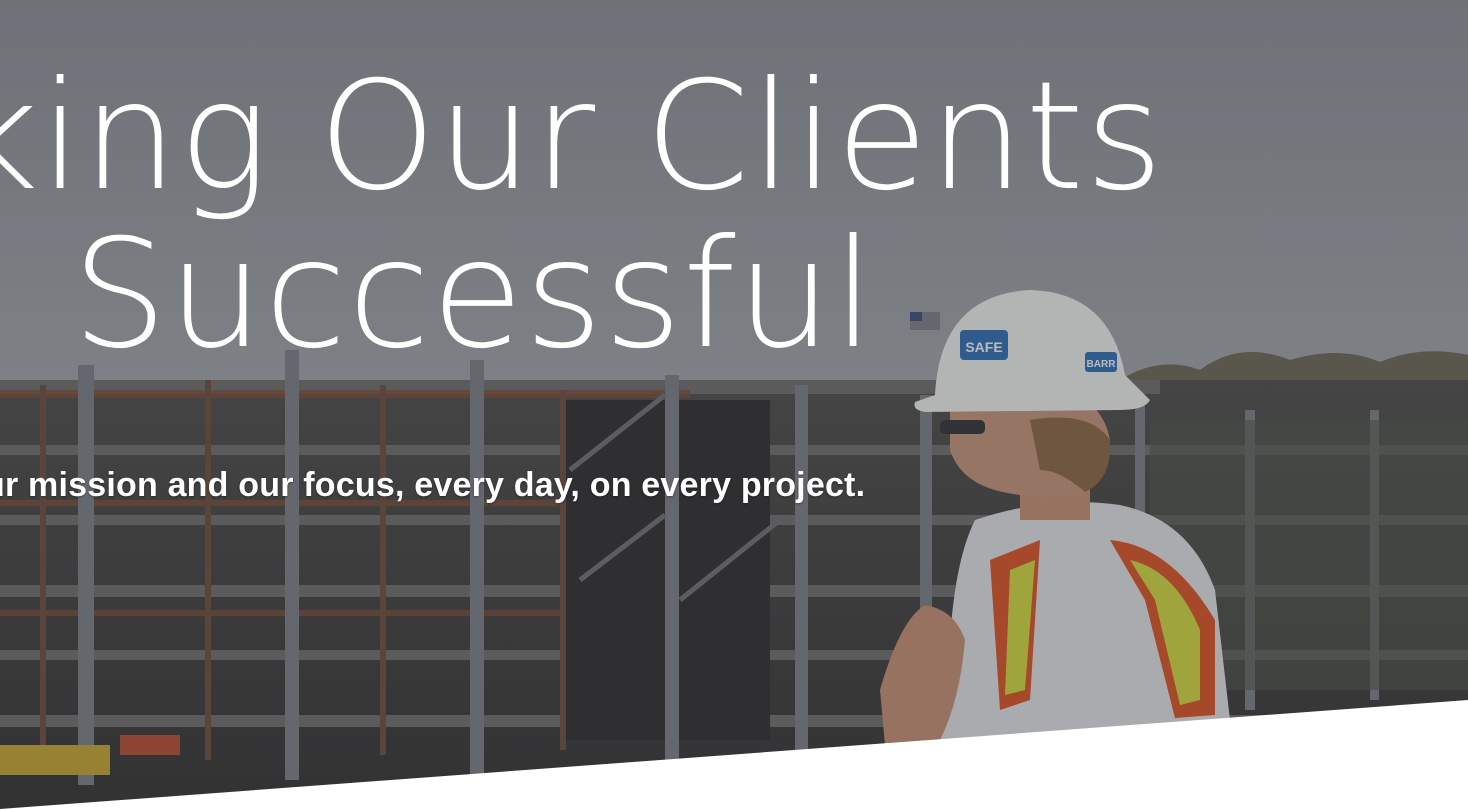  I want to click on bottom-diagonal-divider, so click(734, 754).